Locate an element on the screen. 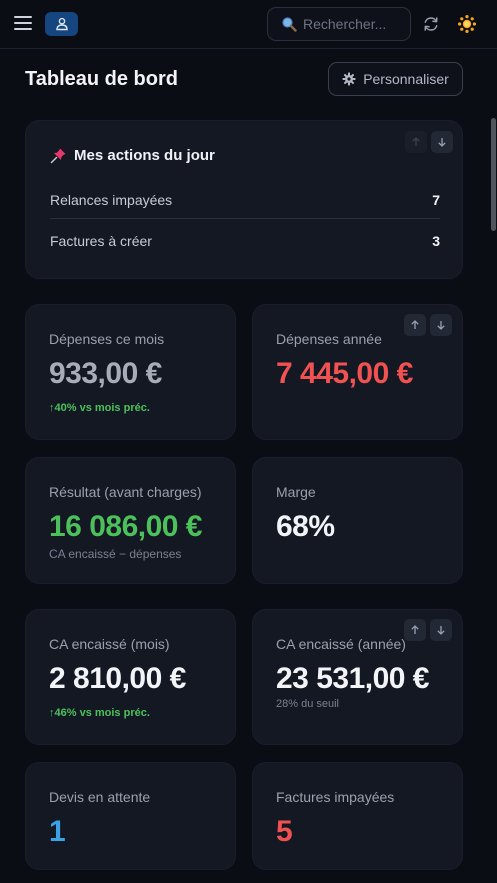  action-item-factures: Factures à créer 3 is located at coordinates (245, 241).